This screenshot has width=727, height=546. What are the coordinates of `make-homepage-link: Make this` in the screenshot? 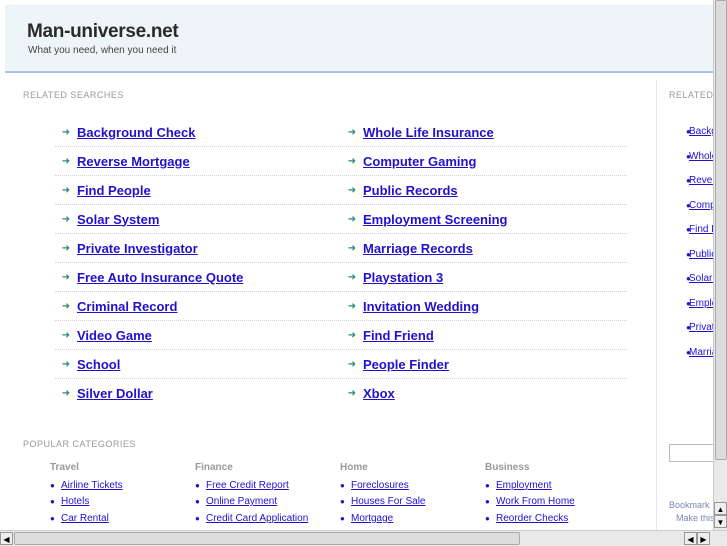 It's located at (694, 518).